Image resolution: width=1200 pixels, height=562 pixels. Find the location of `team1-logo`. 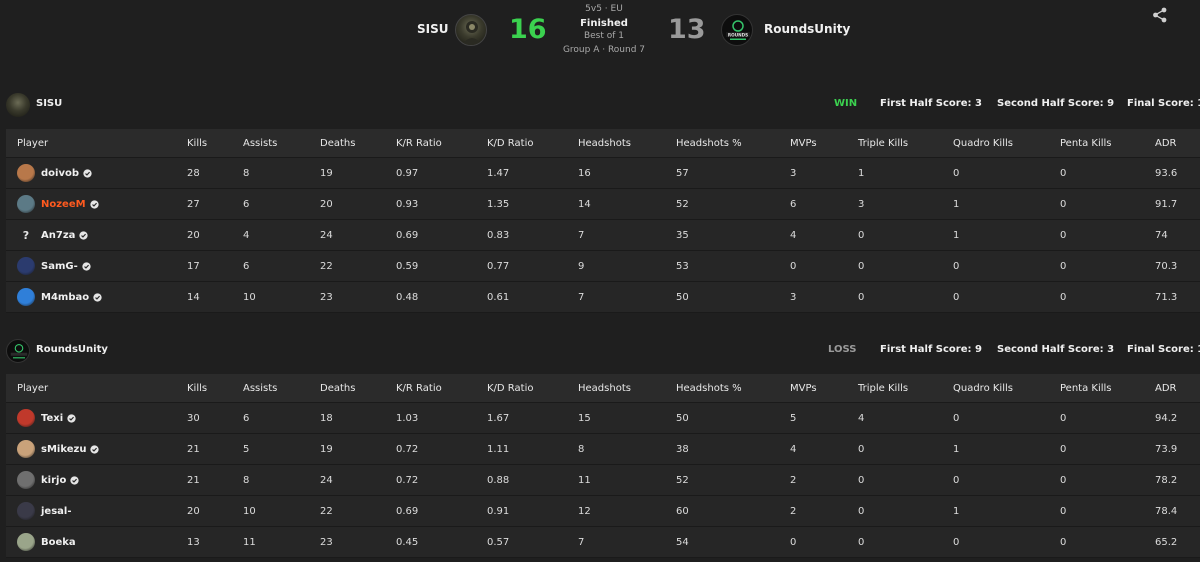

team1-logo is located at coordinates (471, 30).